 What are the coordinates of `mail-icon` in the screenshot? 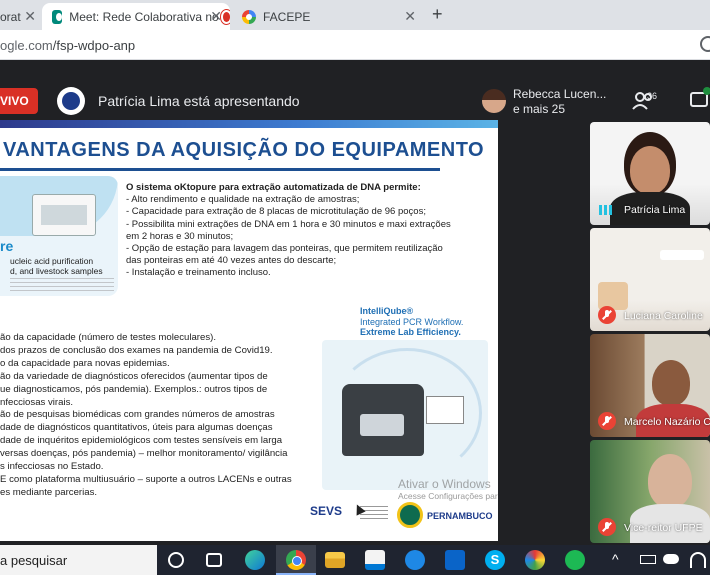 It's located at (455, 560).